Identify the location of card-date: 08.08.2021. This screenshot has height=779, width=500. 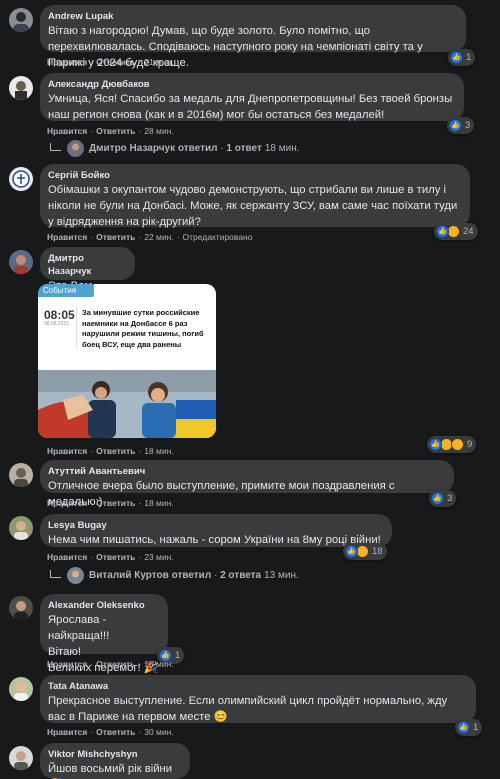
(57, 324).